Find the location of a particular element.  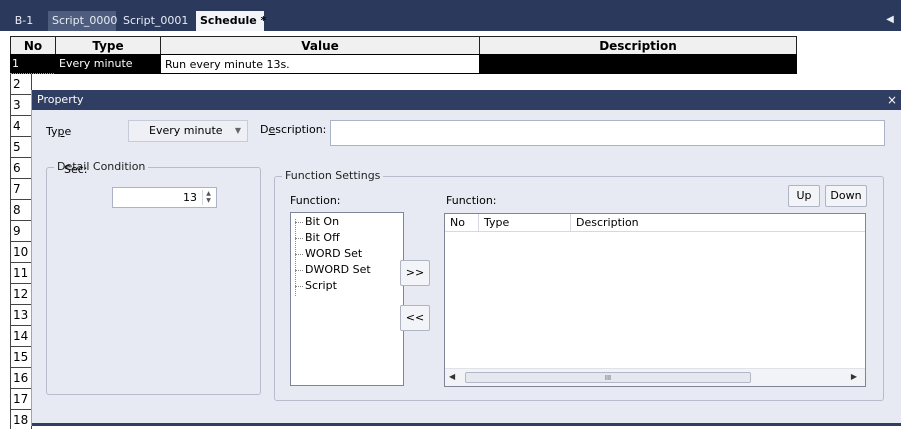

row-number: 5 is located at coordinates (21, 147).